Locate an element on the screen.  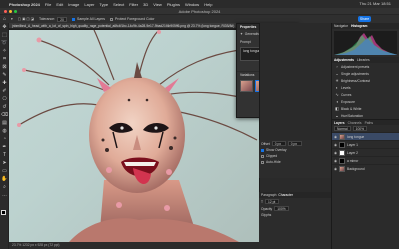
menu-item: Image is located at coordinates (73, 4).